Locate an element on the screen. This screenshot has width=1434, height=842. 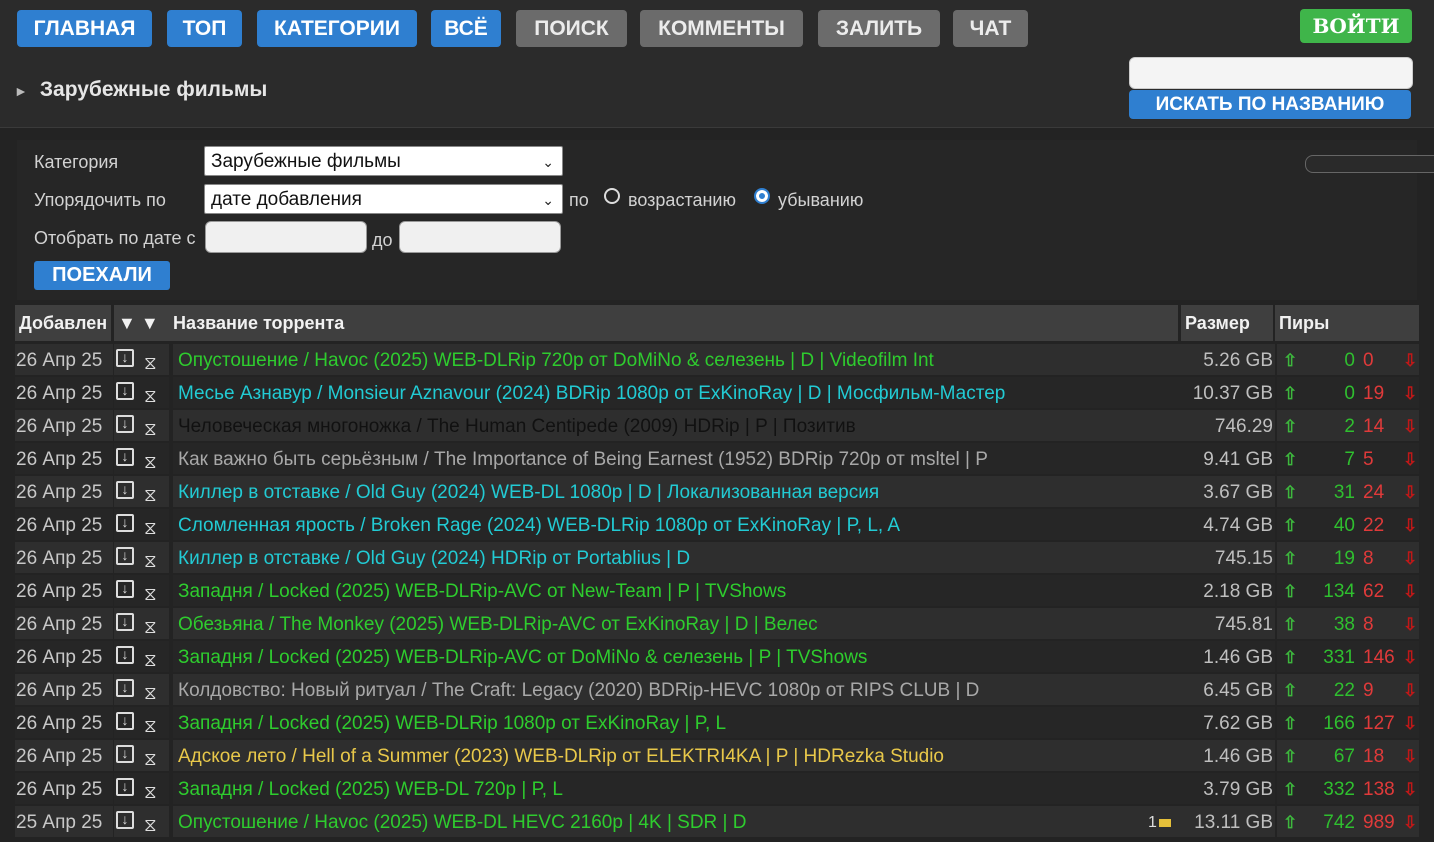
row-peers: ⇧ 31 24 ⇩ is located at coordinates (1348, 491).